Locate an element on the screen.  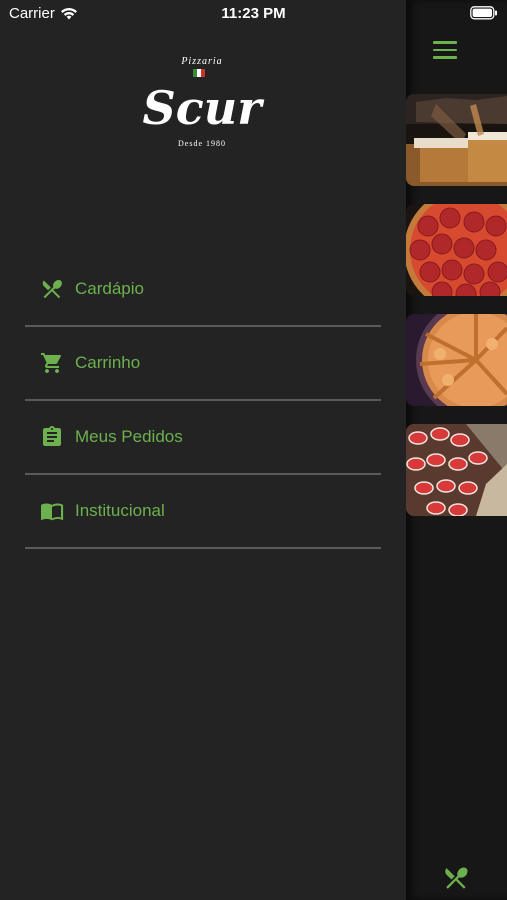
hamburger-menu-icon is located at coordinates (445, 52).